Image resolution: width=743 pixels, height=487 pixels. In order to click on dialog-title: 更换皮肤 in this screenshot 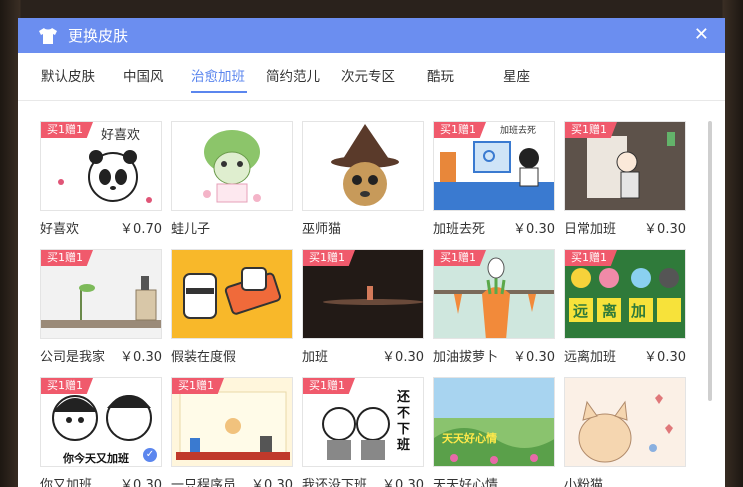, I will do `click(98, 36)`.